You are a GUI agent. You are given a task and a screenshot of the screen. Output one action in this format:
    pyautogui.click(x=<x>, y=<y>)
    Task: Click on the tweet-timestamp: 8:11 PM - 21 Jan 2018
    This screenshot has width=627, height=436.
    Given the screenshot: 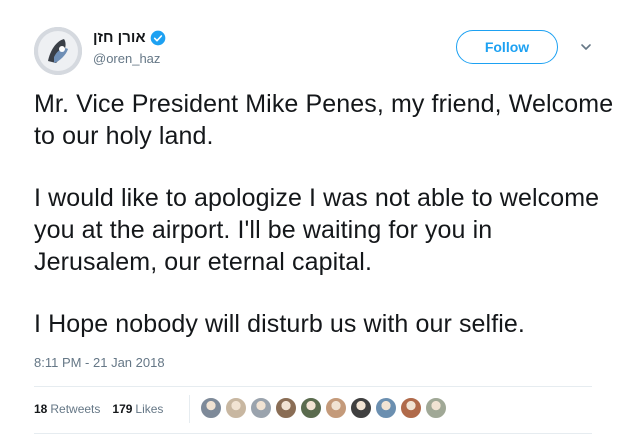 What is the action you would take?
    pyautogui.click(x=99, y=362)
    